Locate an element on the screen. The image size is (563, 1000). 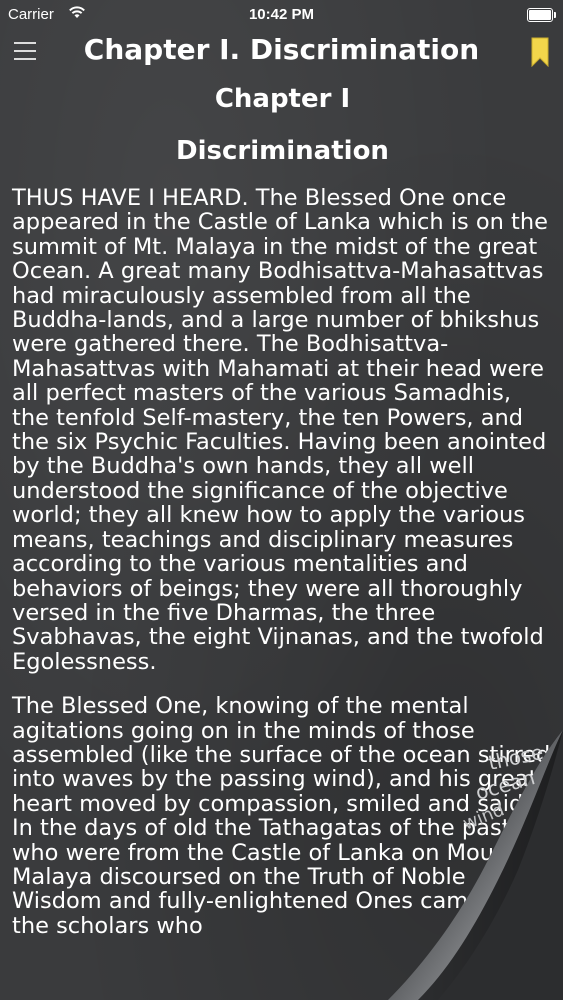
chapter-heading: Chapter I is located at coordinates (282, 99).